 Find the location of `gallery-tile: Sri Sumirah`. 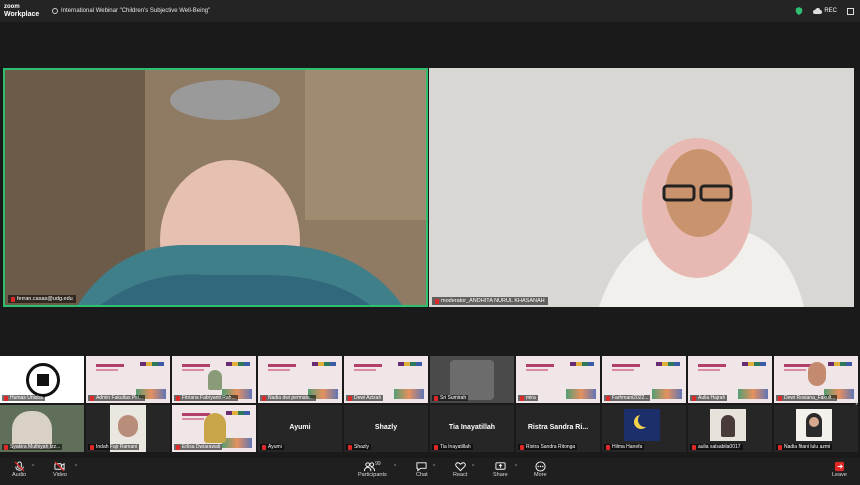

gallery-tile: Sri Sumirah is located at coordinates (472, 379).